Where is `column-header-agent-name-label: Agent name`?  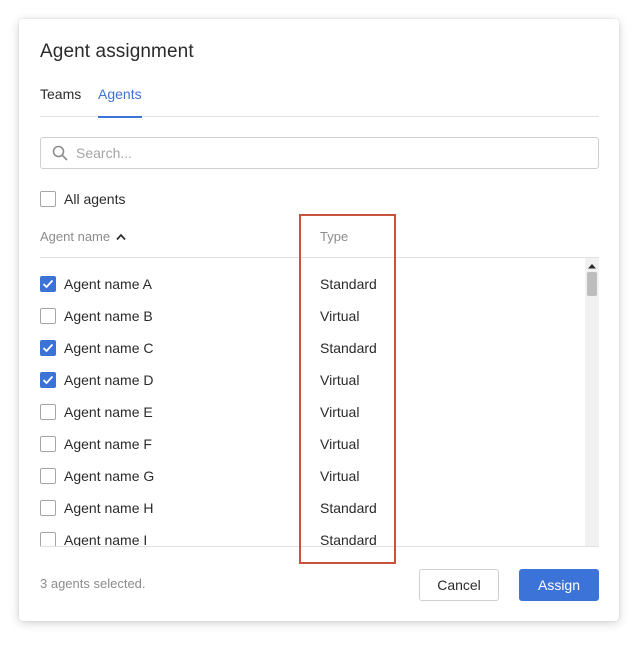 column-header-agent-name-label: Agent name is located at coordinates (75, 236).